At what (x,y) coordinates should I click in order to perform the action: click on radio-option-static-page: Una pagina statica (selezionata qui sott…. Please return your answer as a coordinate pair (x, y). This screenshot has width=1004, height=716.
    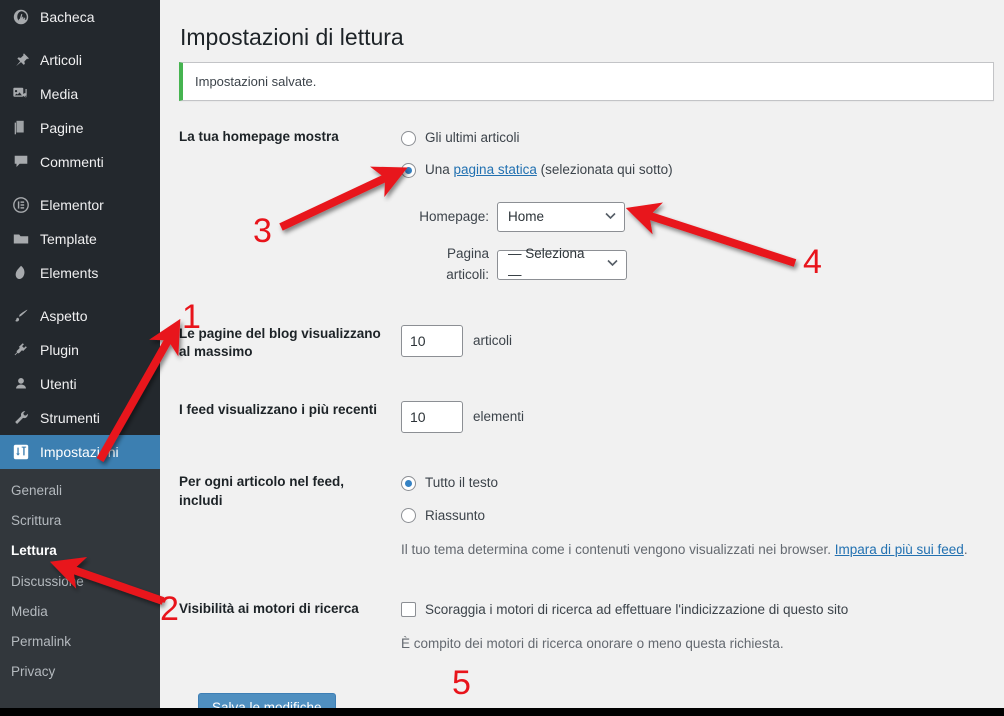
    Looking at the image, I should click on (697, 170).